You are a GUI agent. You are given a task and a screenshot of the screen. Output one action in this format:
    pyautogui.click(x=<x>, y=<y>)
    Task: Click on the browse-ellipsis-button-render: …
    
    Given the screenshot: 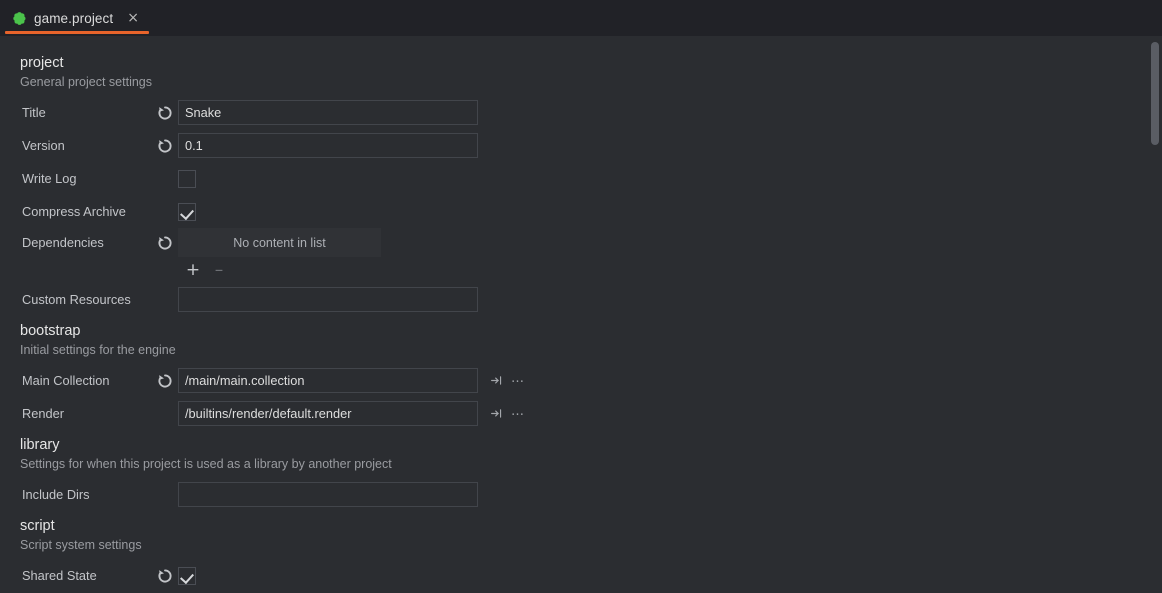 What is the action you would take?
    pyautogui.click(x=518, y=414)
    